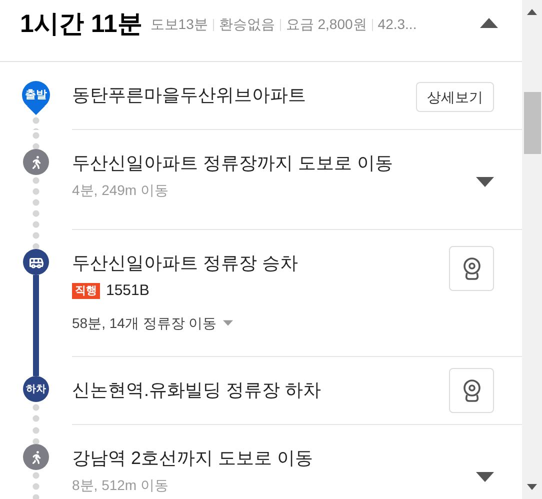 Image resolution: width=542 pixels, height=499 pixels. What do you see at coordinates (246, 24) in the screenshot?
I see `route-detail: 환승없음` at bounding box center [246, 24].